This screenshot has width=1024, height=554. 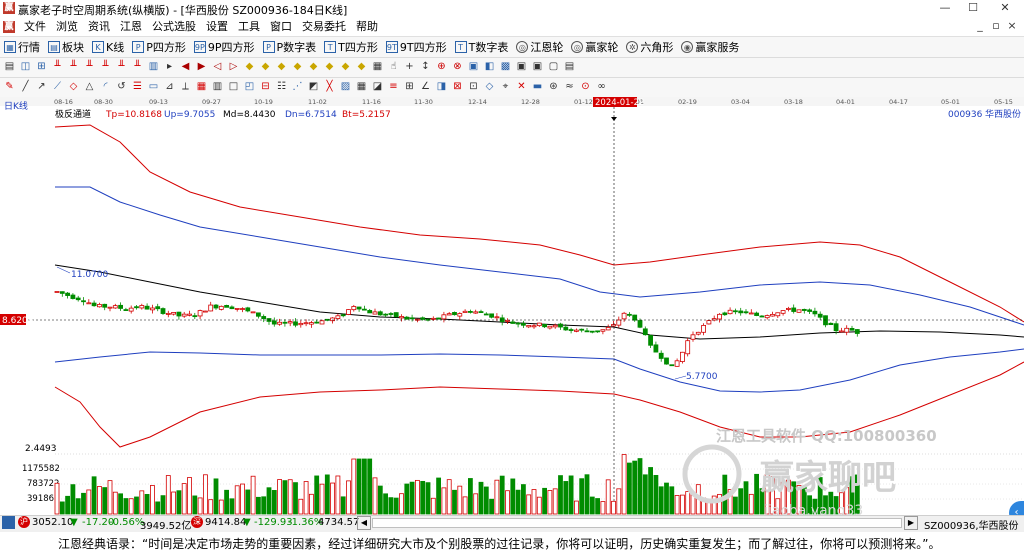 I want to click on tool-icon-3: ╨, so click(x=57, y=66).